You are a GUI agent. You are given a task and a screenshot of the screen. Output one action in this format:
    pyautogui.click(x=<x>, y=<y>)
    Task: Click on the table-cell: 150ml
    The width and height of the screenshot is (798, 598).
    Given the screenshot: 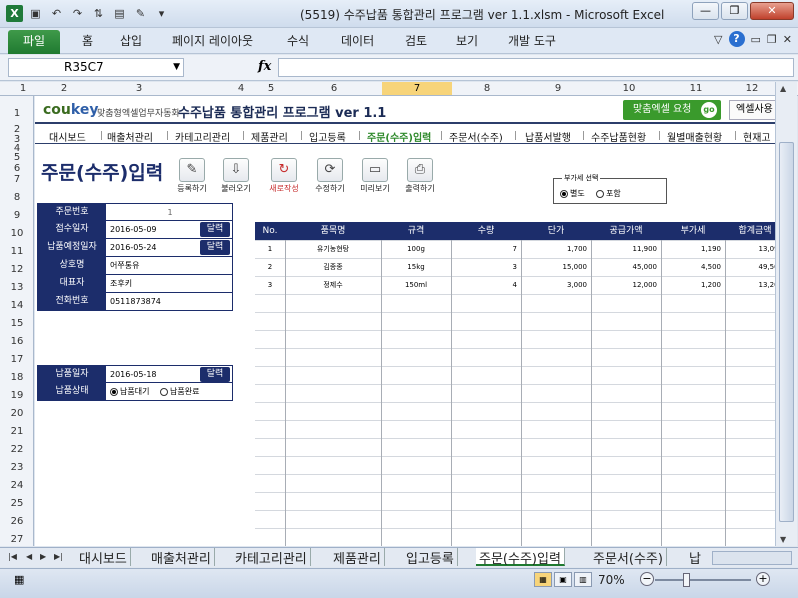 What is the action you would take?
    pyautogui.click(x=416, y=285)
    